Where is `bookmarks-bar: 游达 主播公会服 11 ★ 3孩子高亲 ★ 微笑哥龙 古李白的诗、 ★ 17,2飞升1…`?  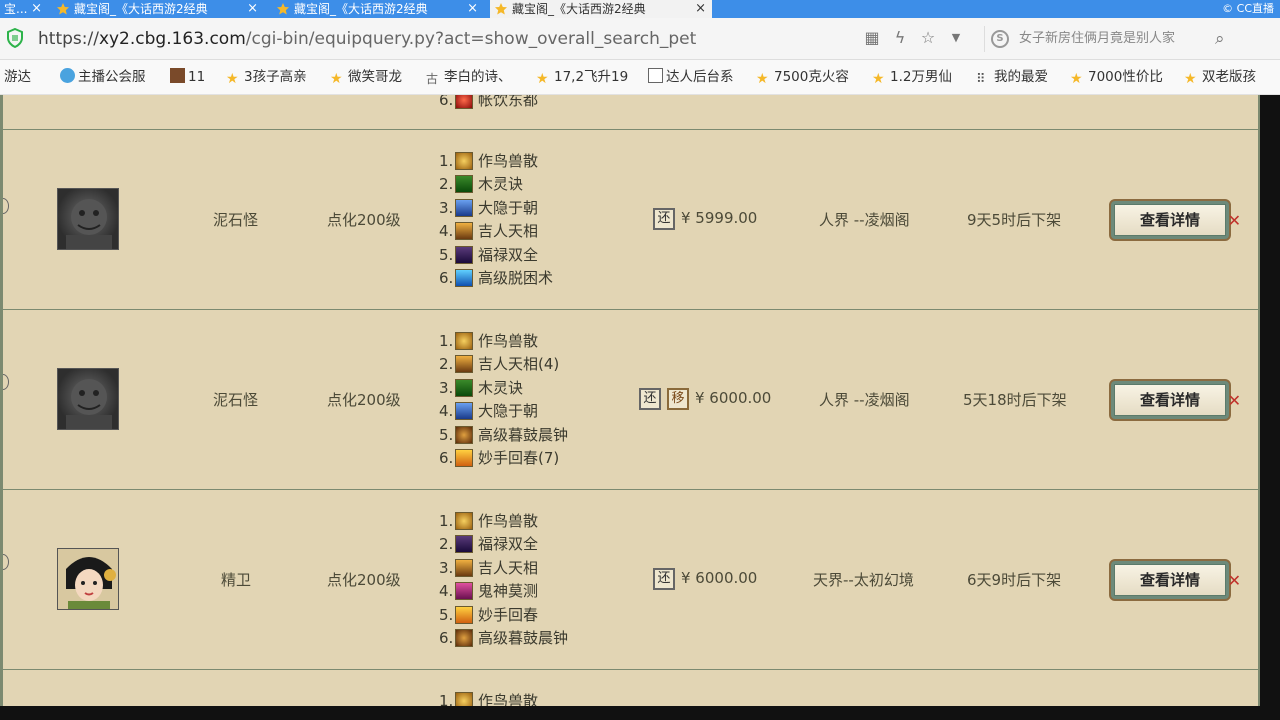
bookmarks-bar: 游达 主播公会服 11 ★ 3孩子高亲 ★ 微笑哥龙 古李白的诗、 ★ 17,2飞升1… is located at coordinates (640, 77).